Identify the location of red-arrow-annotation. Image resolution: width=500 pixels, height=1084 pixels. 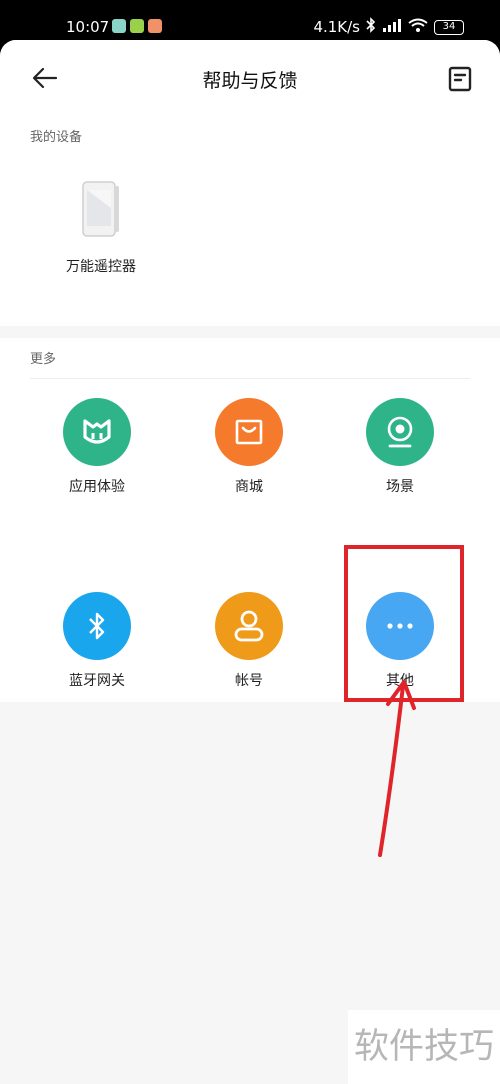
(397, 768).